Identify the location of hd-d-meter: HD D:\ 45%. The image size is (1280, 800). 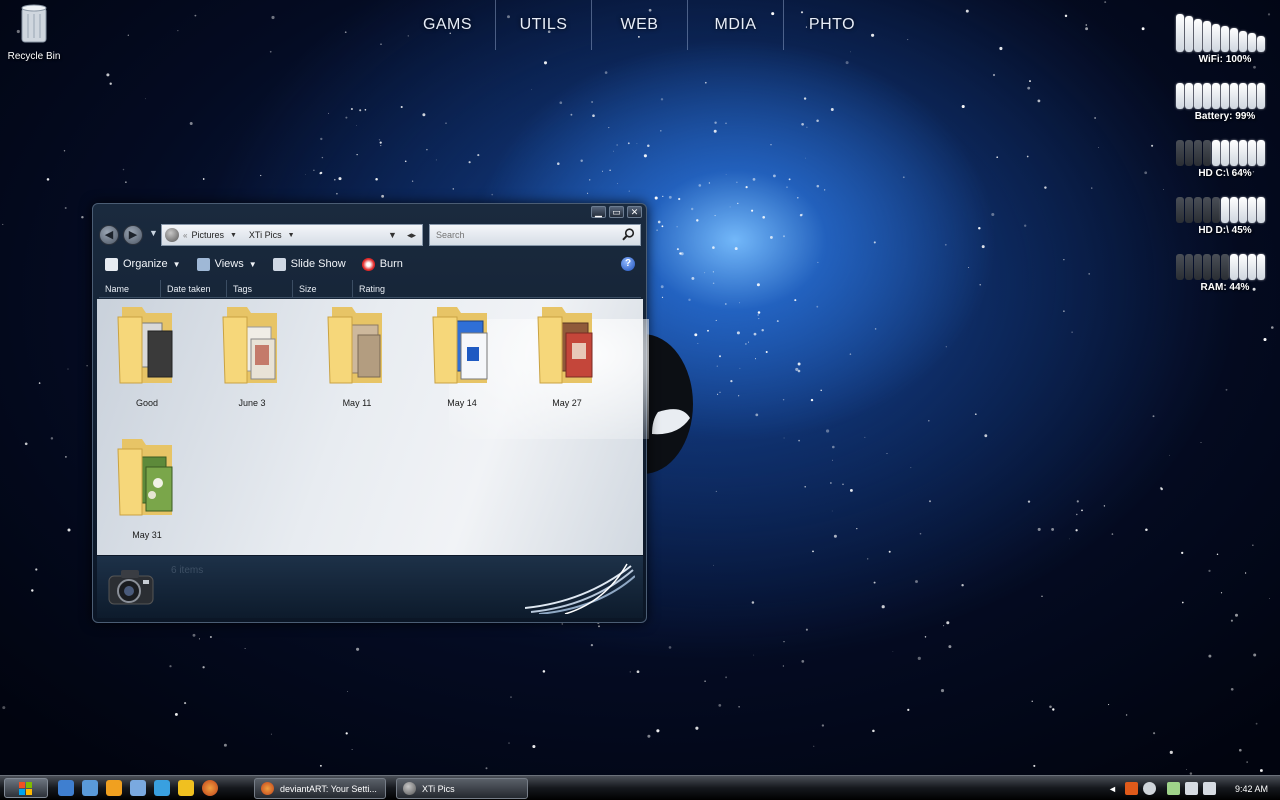
(1225, 210).